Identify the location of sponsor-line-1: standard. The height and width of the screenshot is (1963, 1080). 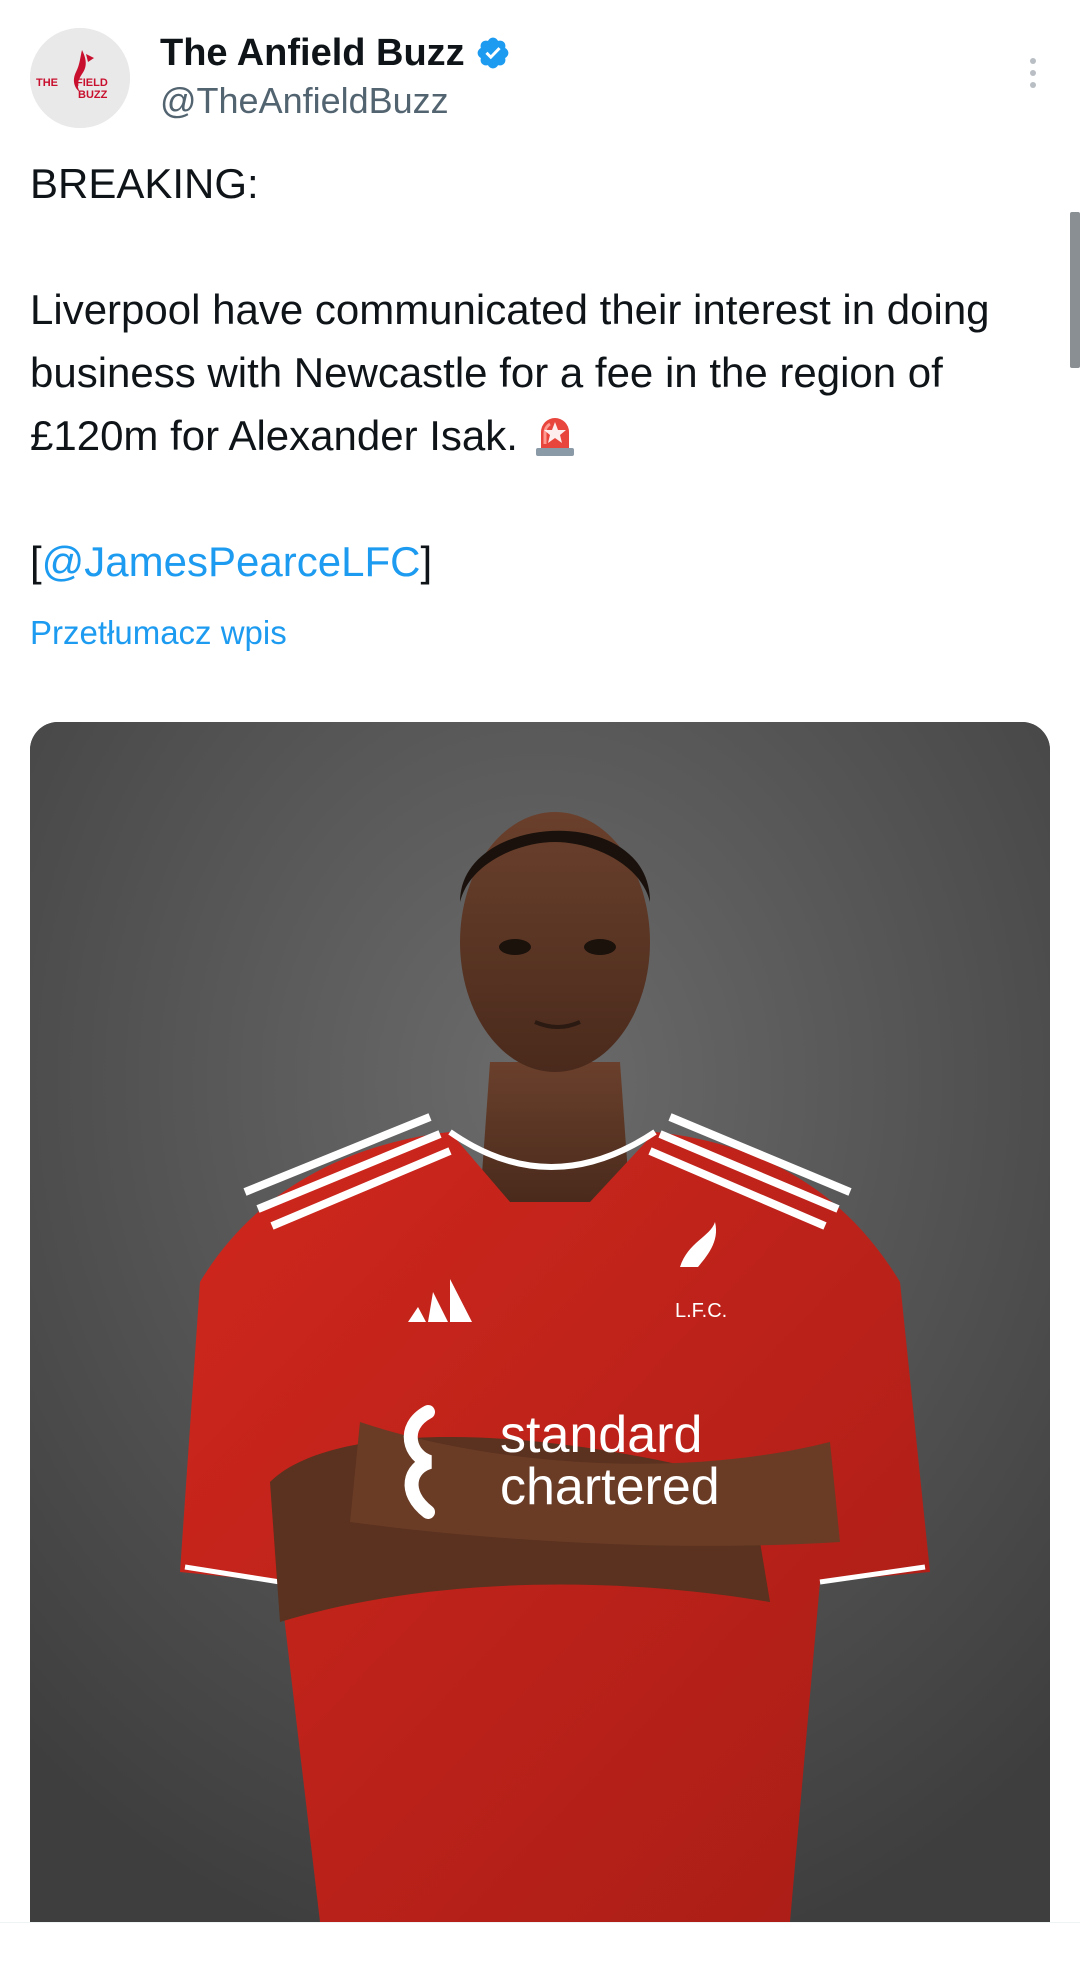
(601, 1435).